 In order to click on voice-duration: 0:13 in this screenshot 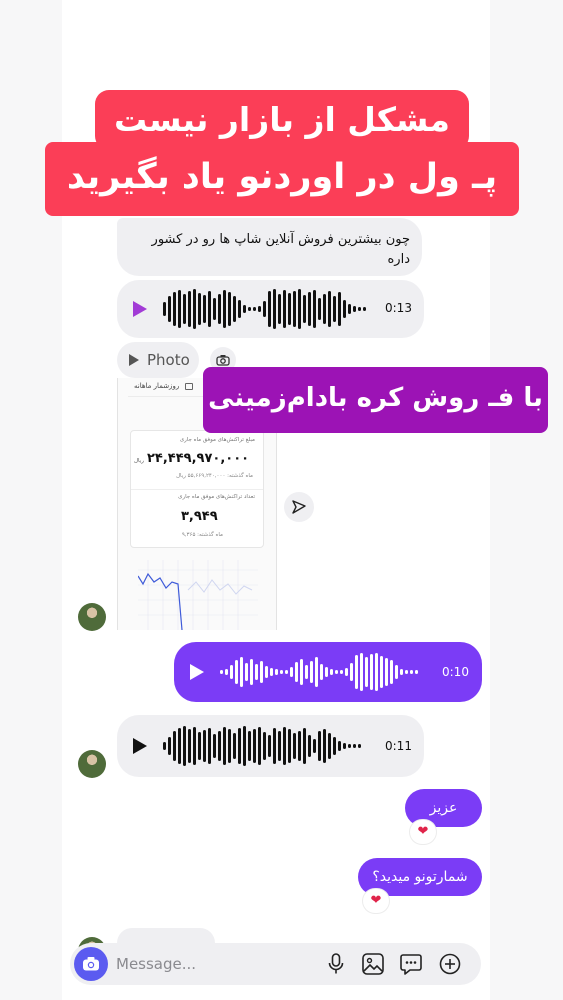, I will do `click(398, 308)`.